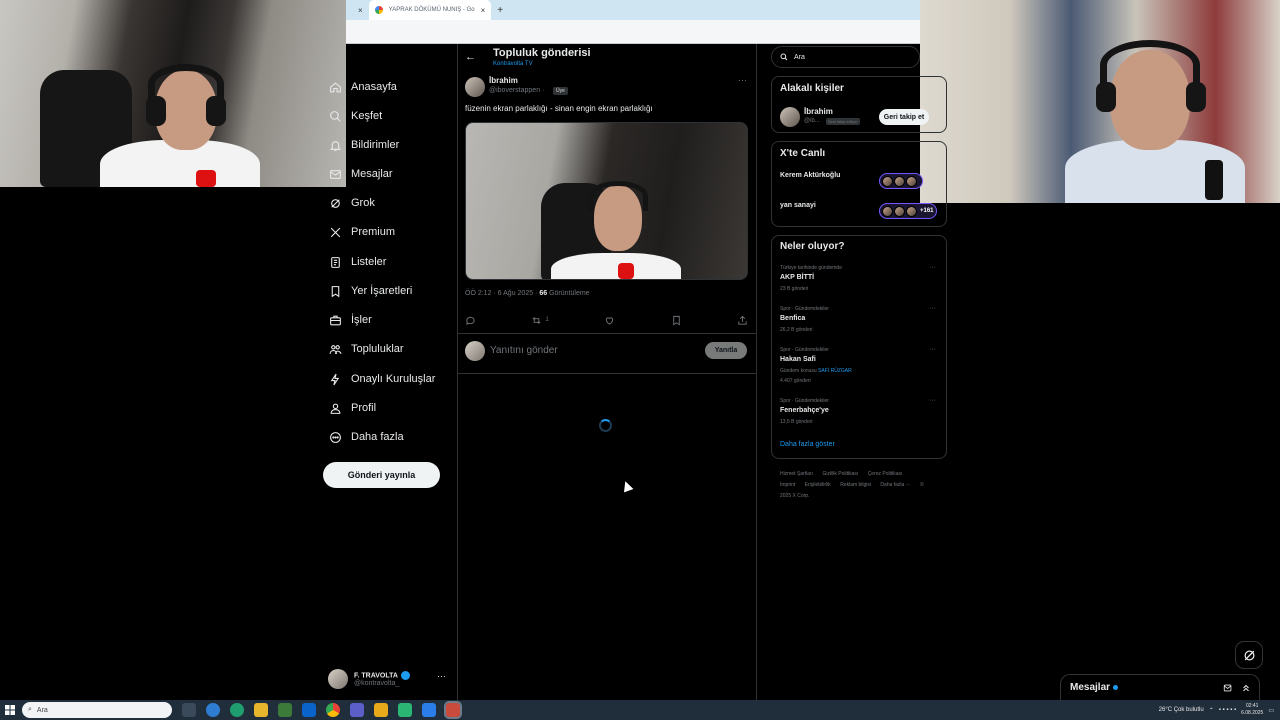 This screenshot has width=1280, height=720. What do you see at coordinates (840, 474) in the screenshot?
I see `footer-link: Gizlilik Politikası` at bounding box center [840, 474].